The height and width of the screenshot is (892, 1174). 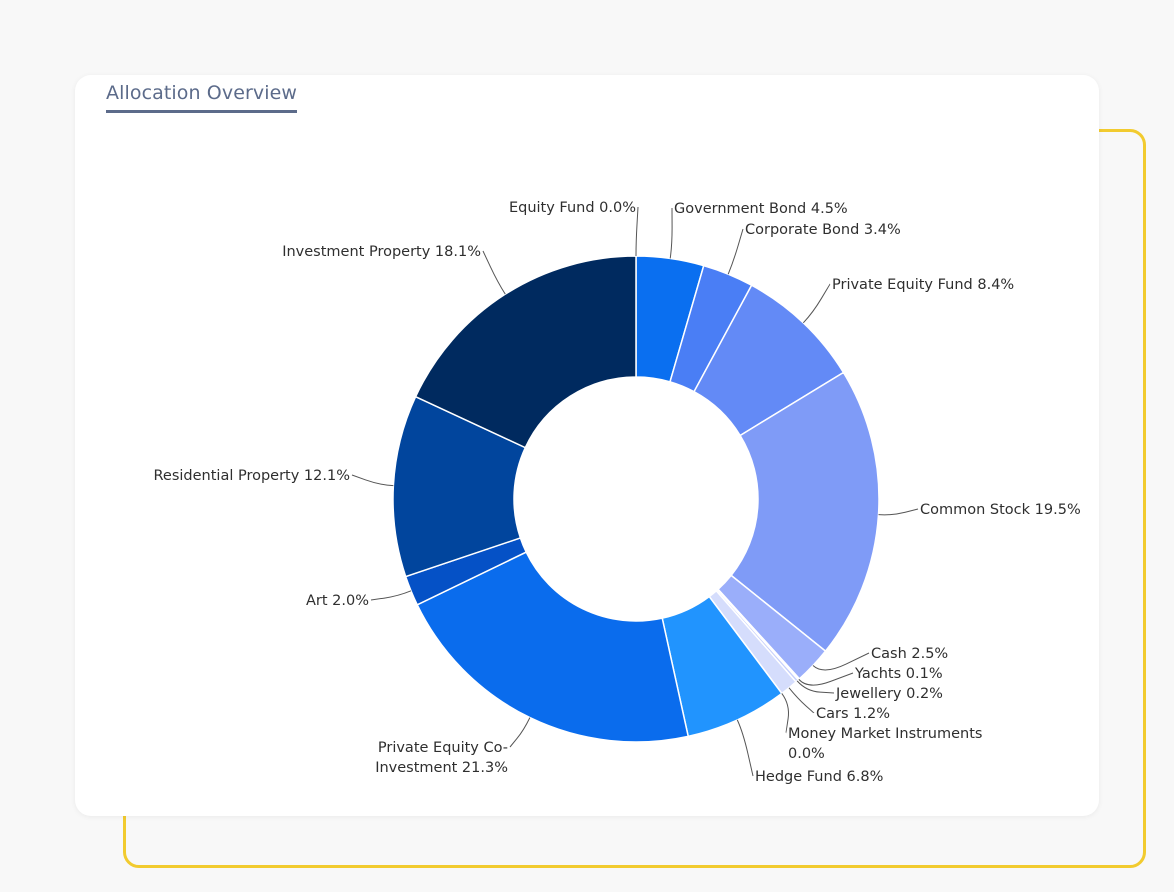 I want to click on label-corporate-bond: Corporate Bond 3.4%, so click(x=823, y=230).